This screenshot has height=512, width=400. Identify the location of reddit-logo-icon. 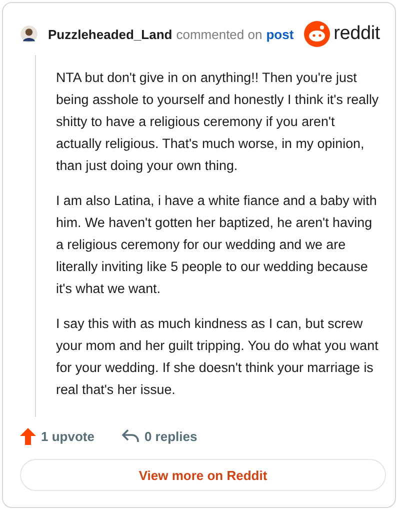
(317, 34).